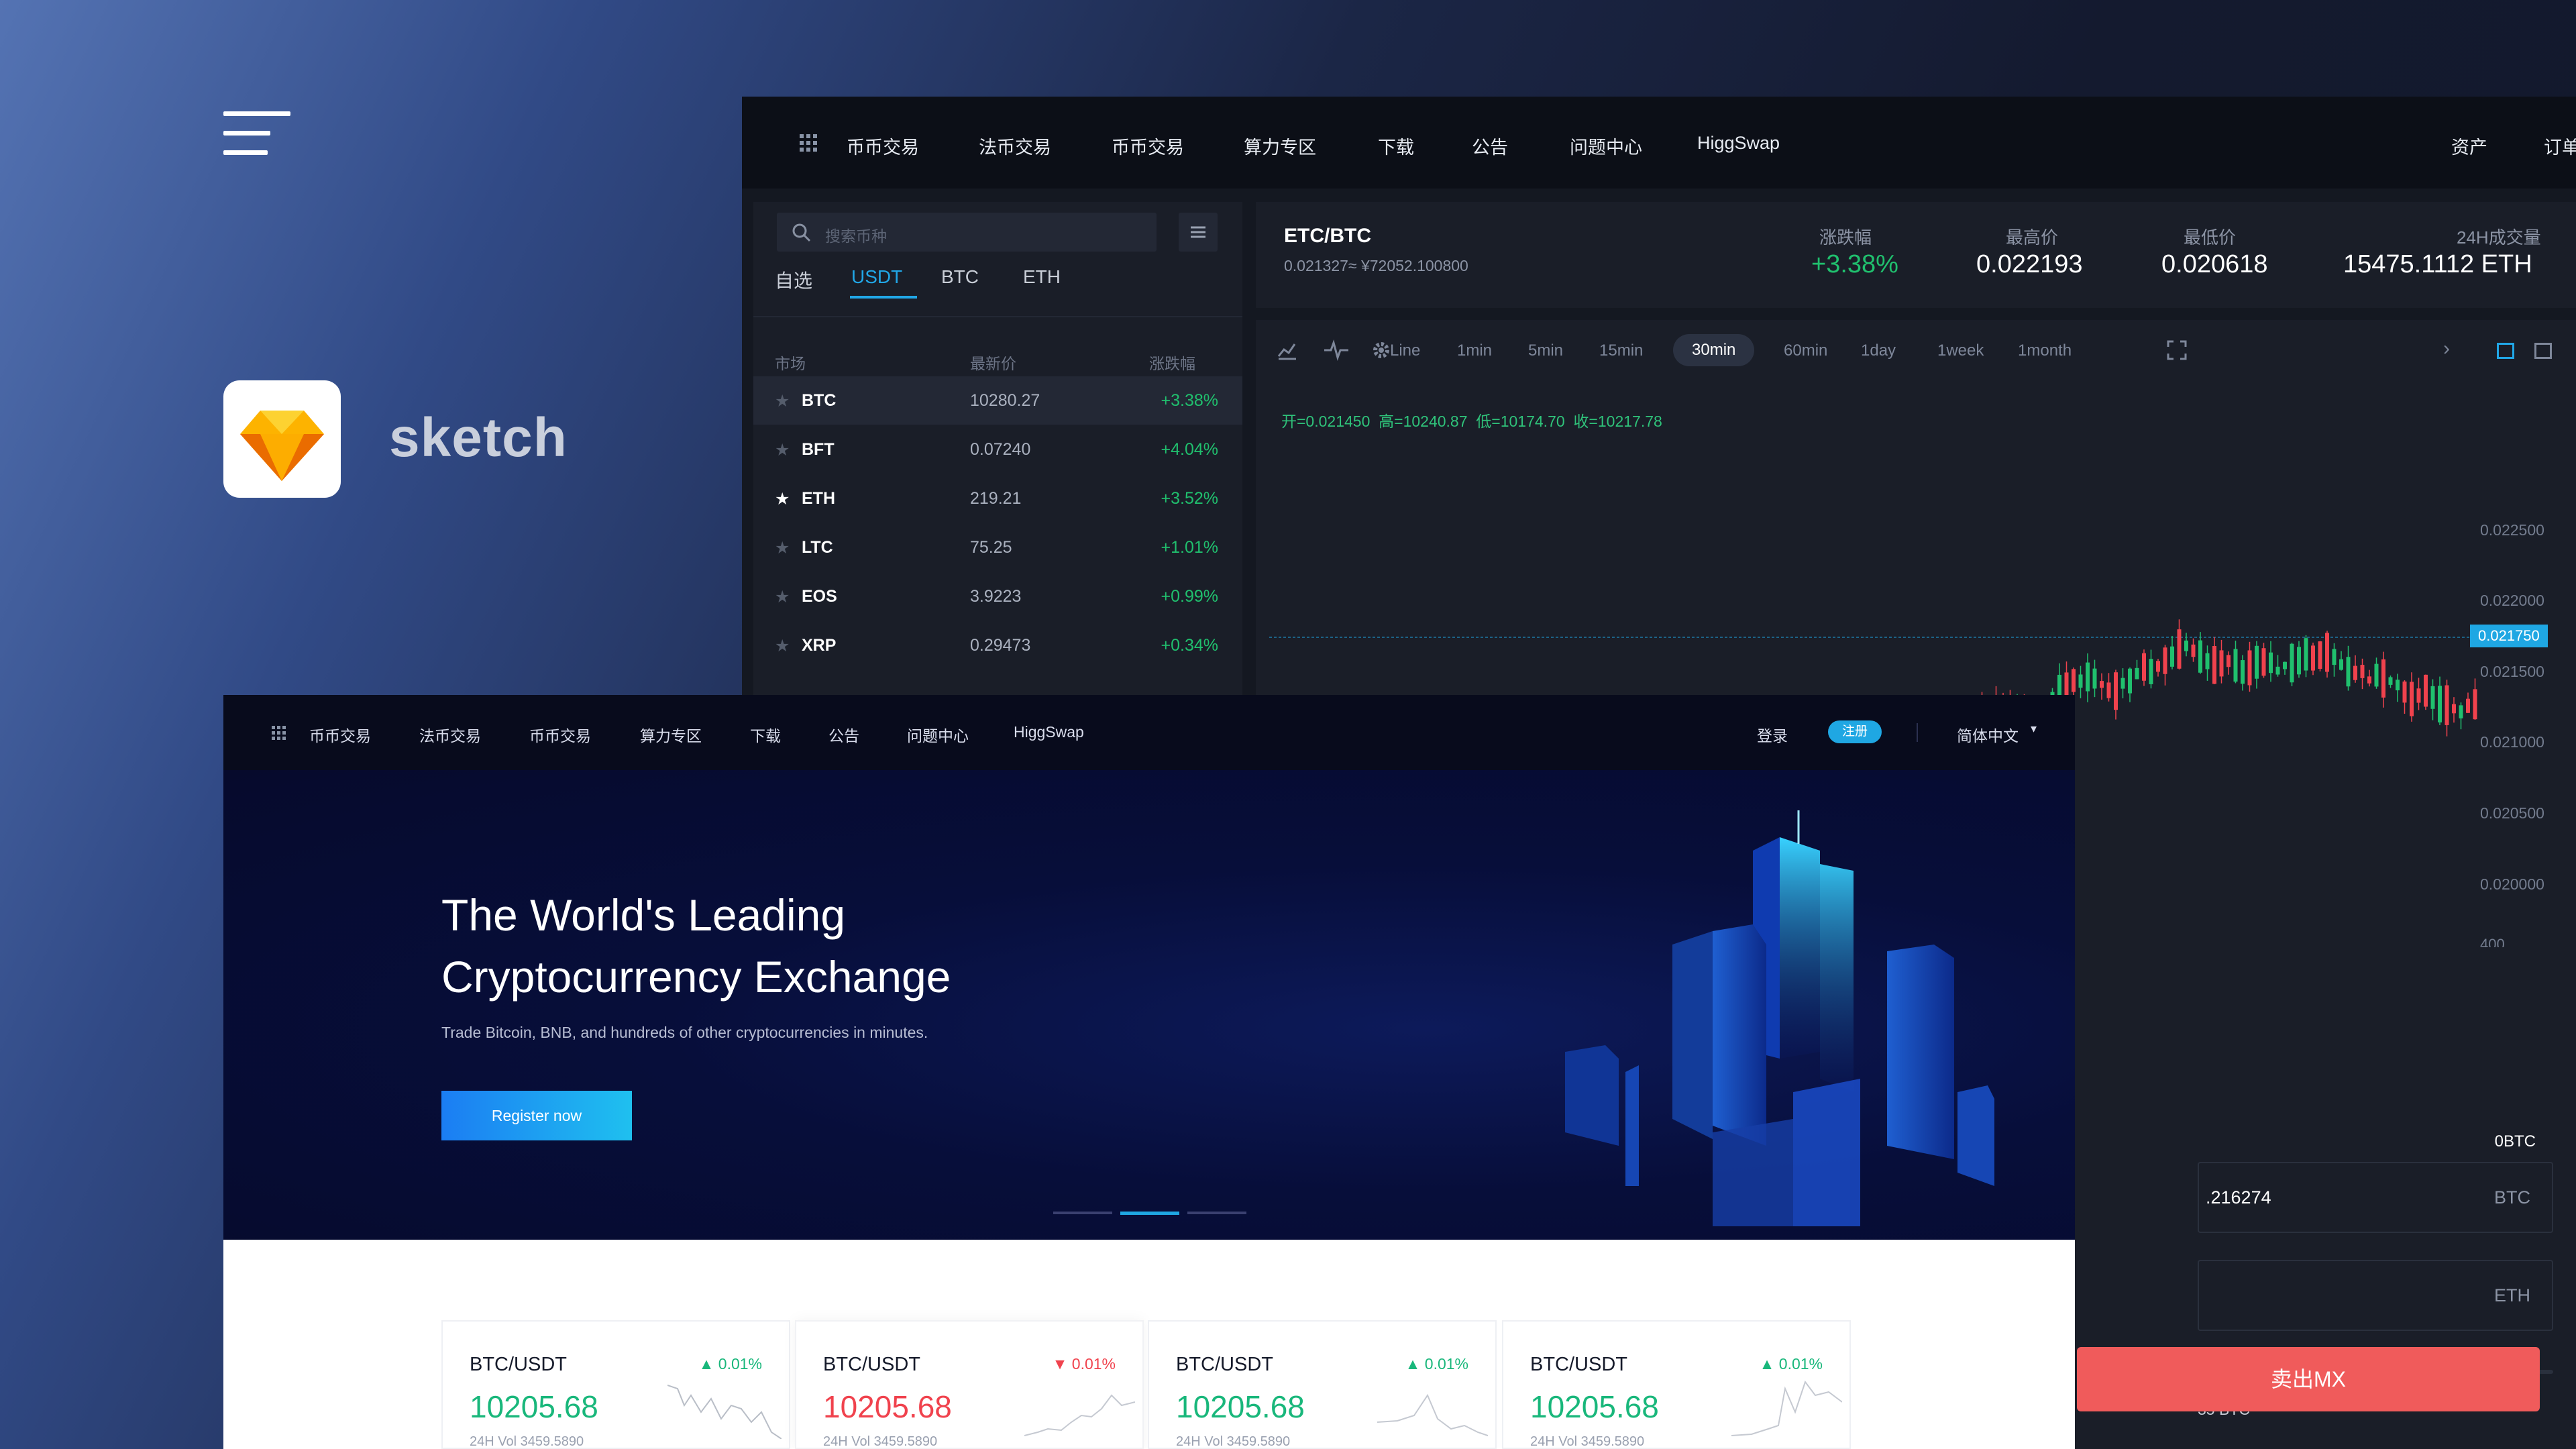  Describe the element at coordinates (993, 362) in the screenshot. I see `col-last-price: 最新价` at that location.